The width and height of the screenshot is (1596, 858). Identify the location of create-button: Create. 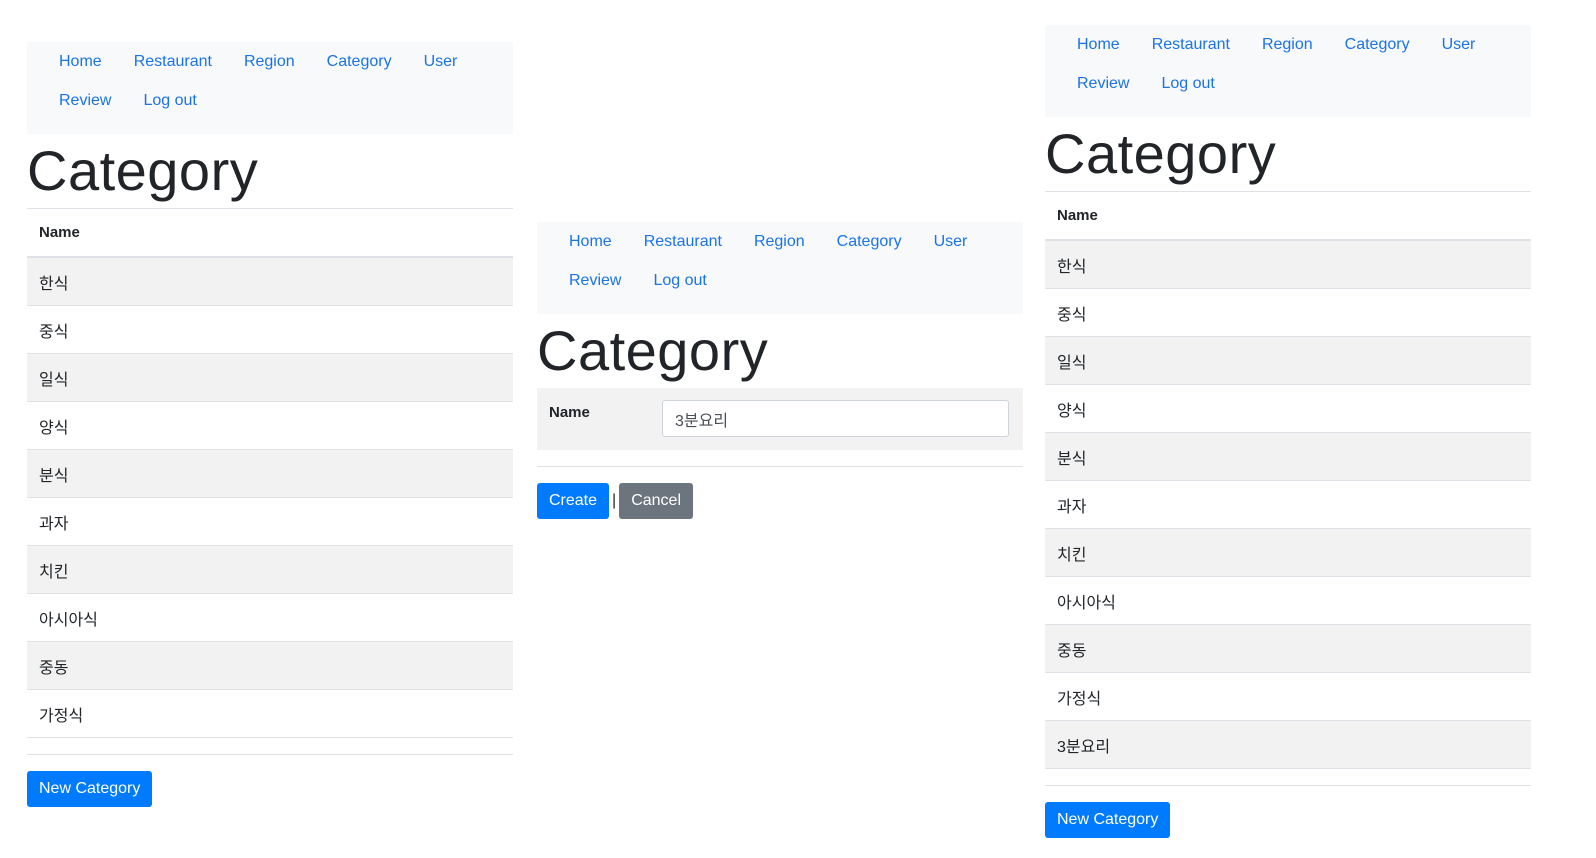
(573, 501).